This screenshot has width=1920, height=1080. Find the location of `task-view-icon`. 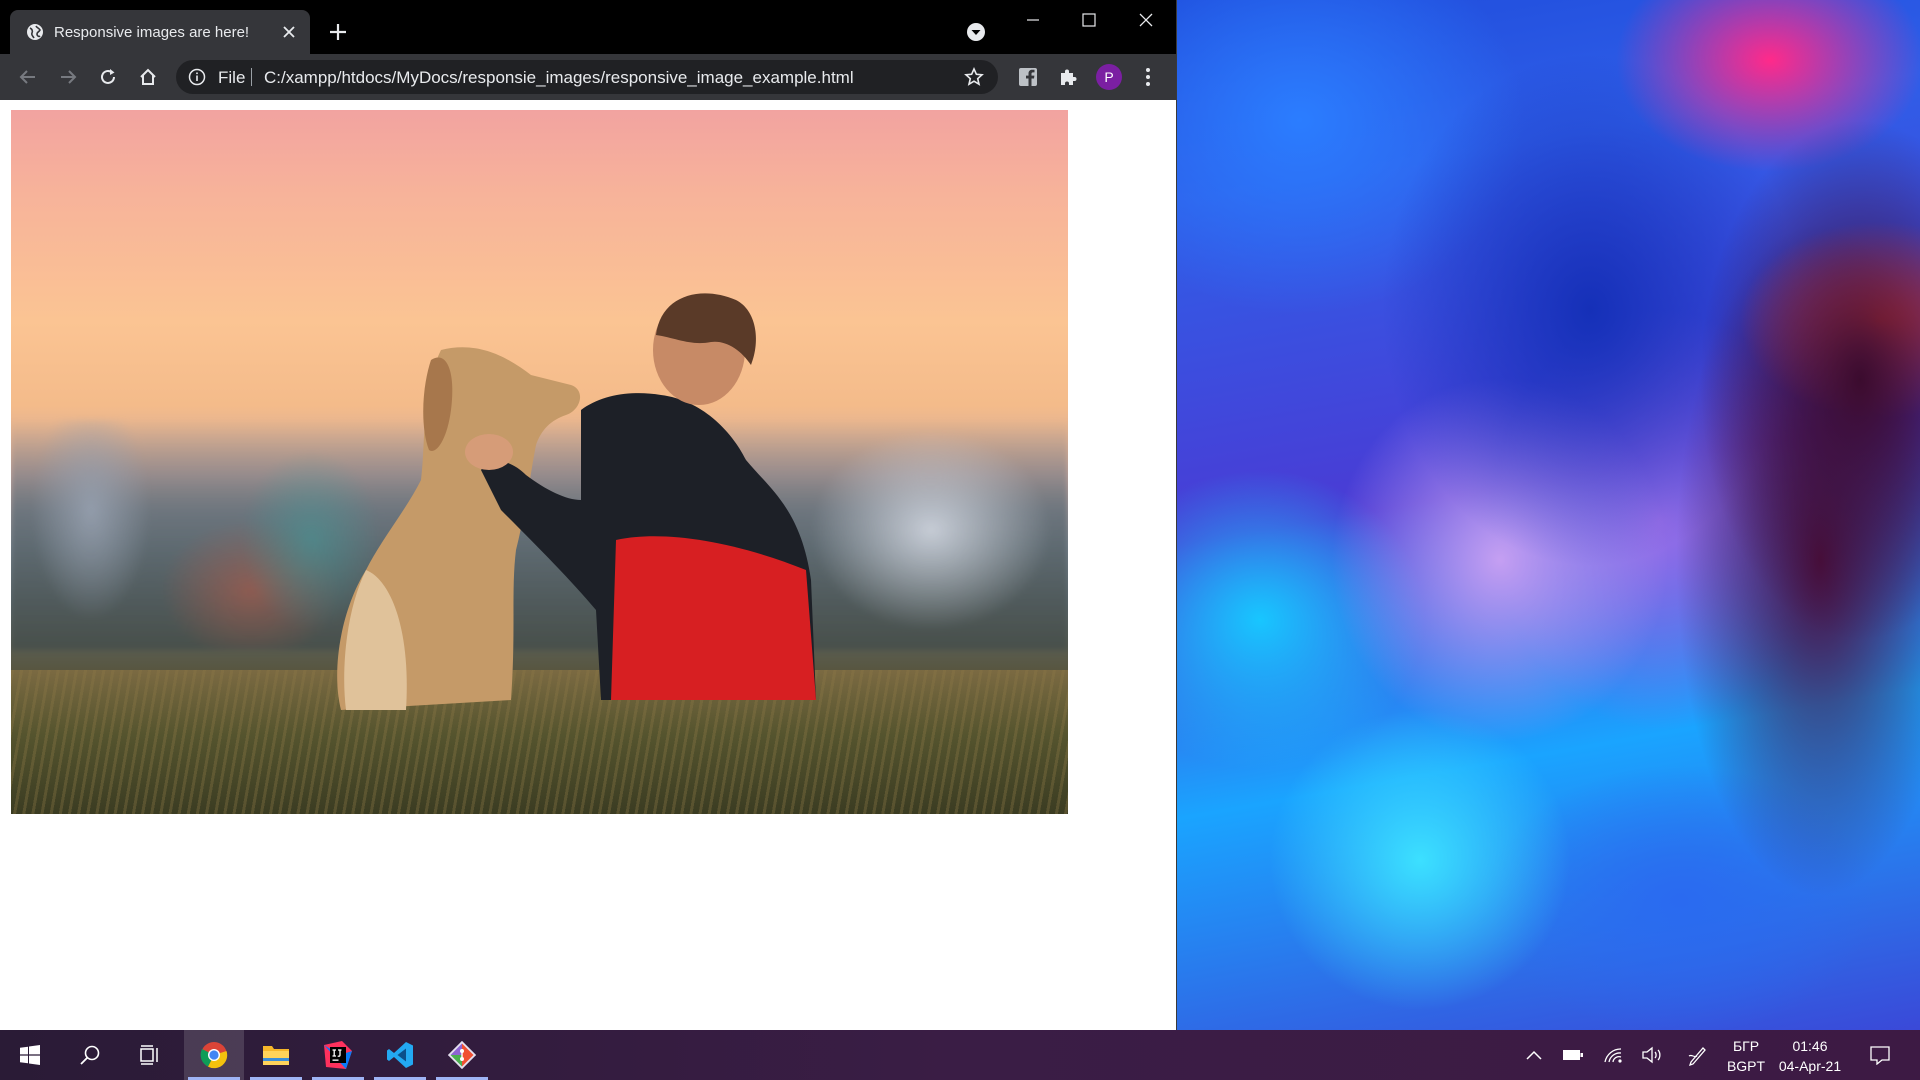

task-view-icon is located at coordinates (150, 1055).